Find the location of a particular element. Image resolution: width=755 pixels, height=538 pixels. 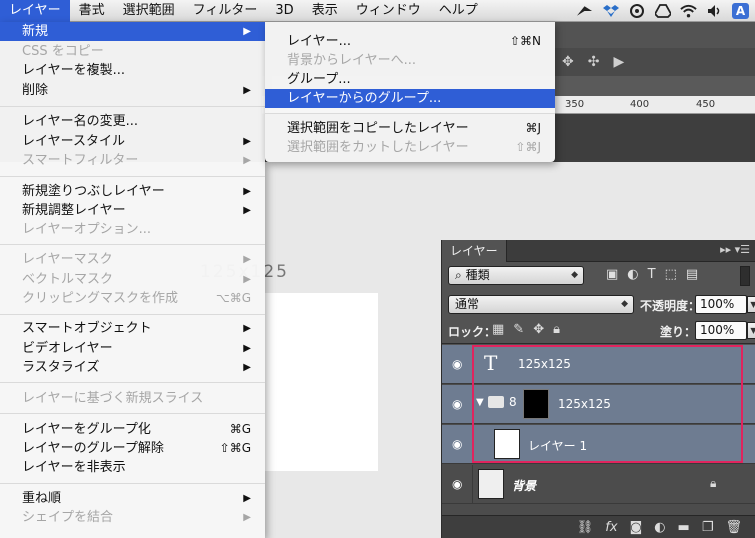

folder-icon is located at coordinates (496, 402).